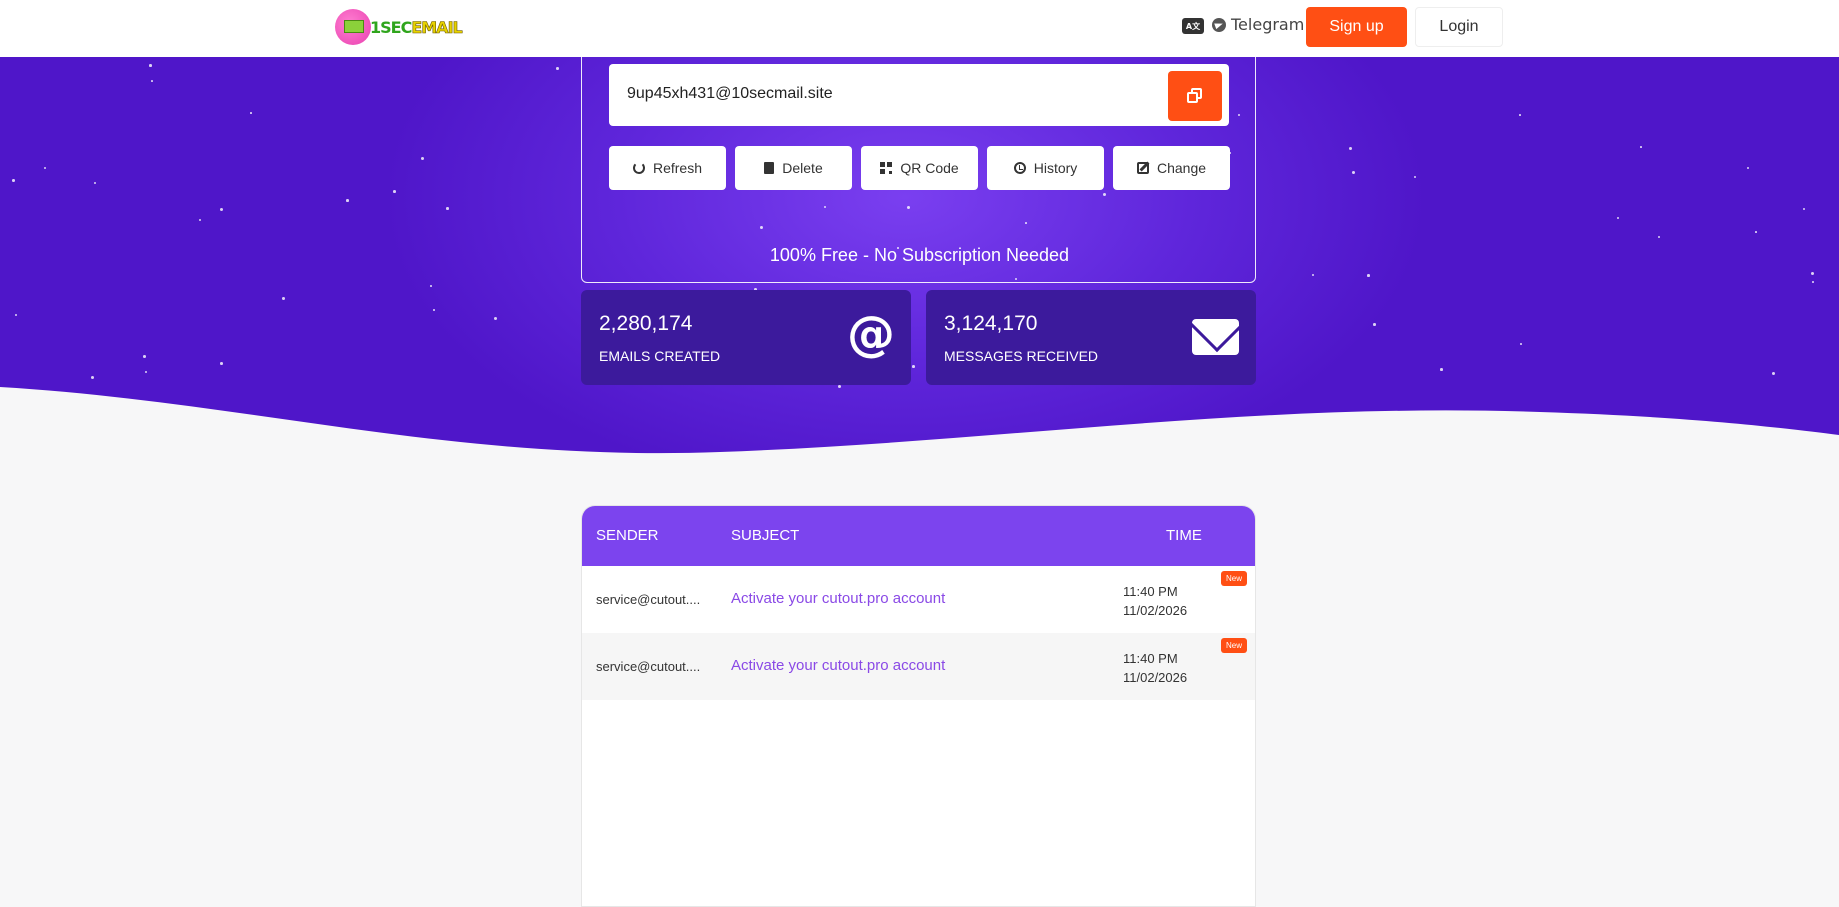 This screenshot has height=907, width=1839. Describe the element at coordinates (1142, 168) in the screenshot. I see `edit-icon` at that location.